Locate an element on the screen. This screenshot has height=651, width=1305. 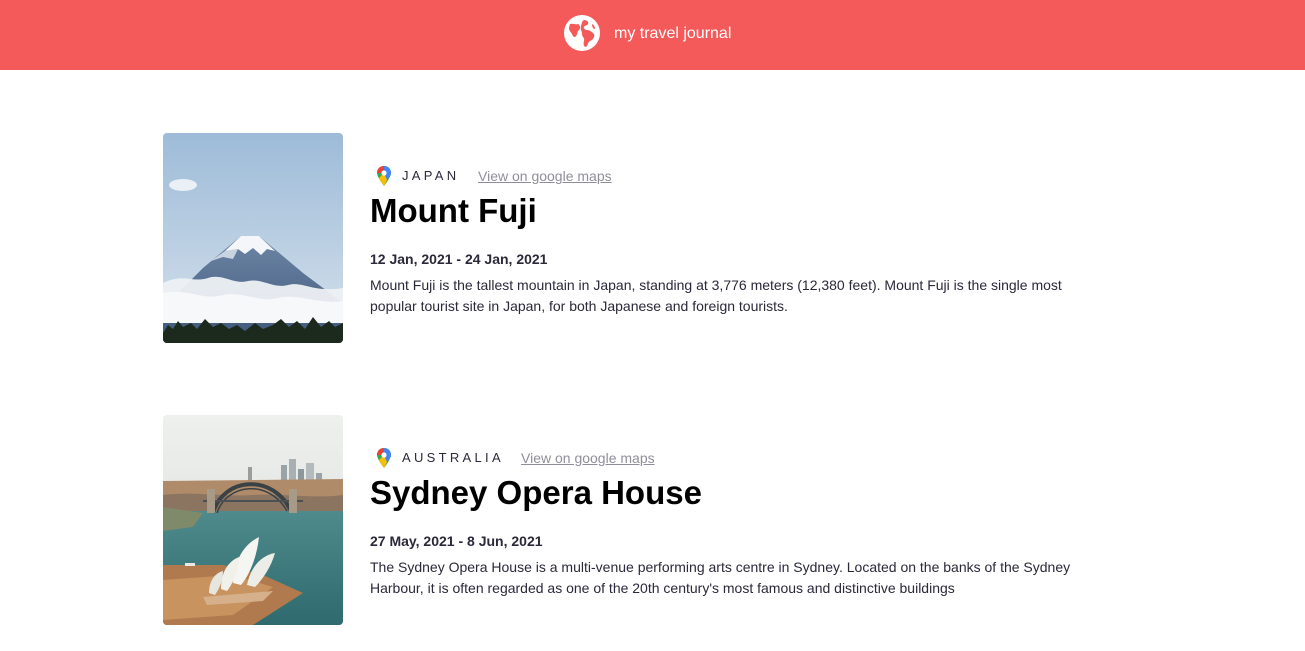
entry-dates: 12 Jan, 2021 - 24 Jan, 2021 is located at coordinates (459, 259).